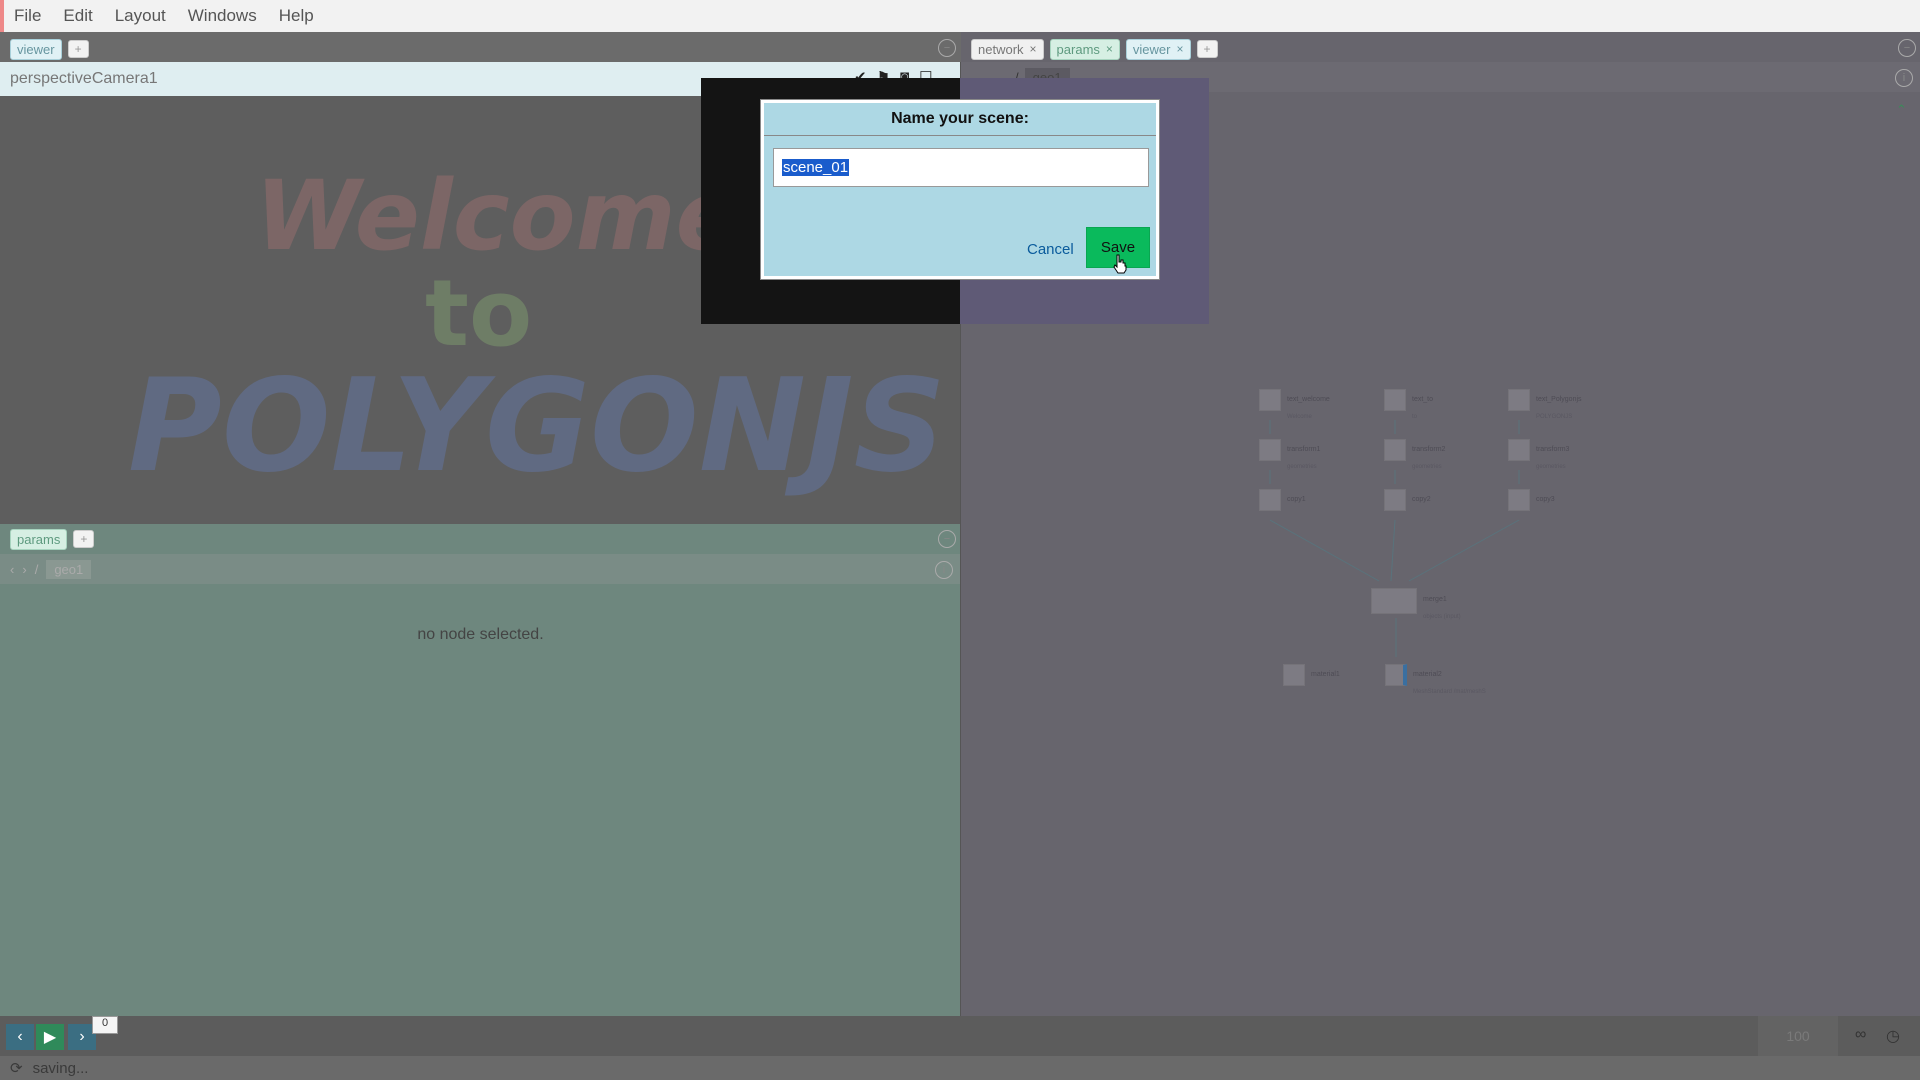 The width and height of the screenshot is (1920, 1080). What do you see at coordinates (1519, 450) in the screenshot?
I see `node-transform3` at bounding box center [1519, 450].